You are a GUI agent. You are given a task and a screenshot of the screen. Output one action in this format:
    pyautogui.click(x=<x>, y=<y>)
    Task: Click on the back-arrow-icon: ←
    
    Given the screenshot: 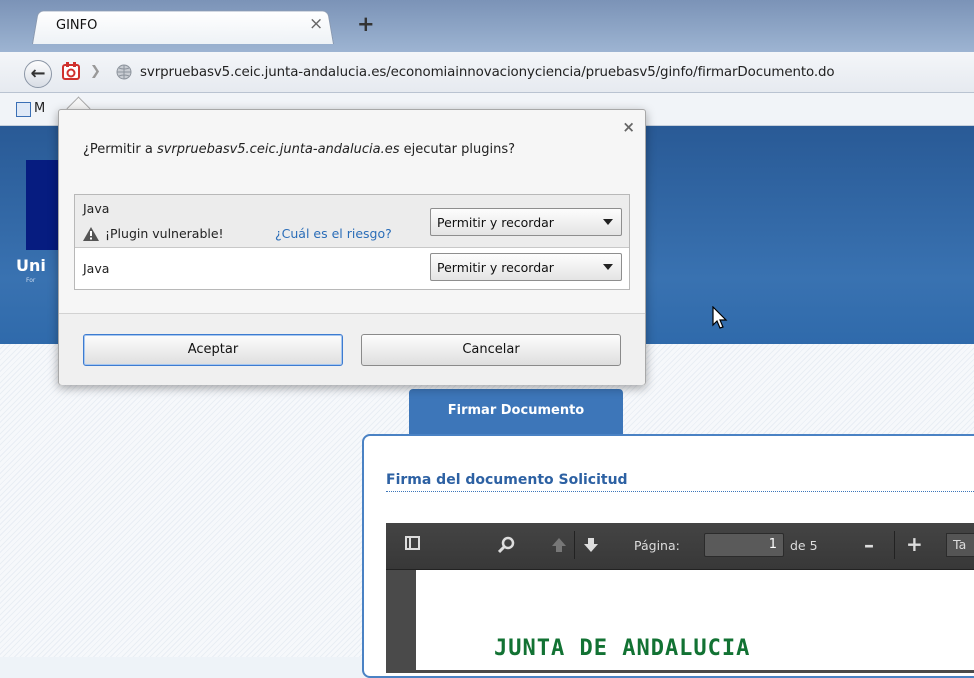 What is the action you would take?
    pyautogui.click(x=38, y=73)
    